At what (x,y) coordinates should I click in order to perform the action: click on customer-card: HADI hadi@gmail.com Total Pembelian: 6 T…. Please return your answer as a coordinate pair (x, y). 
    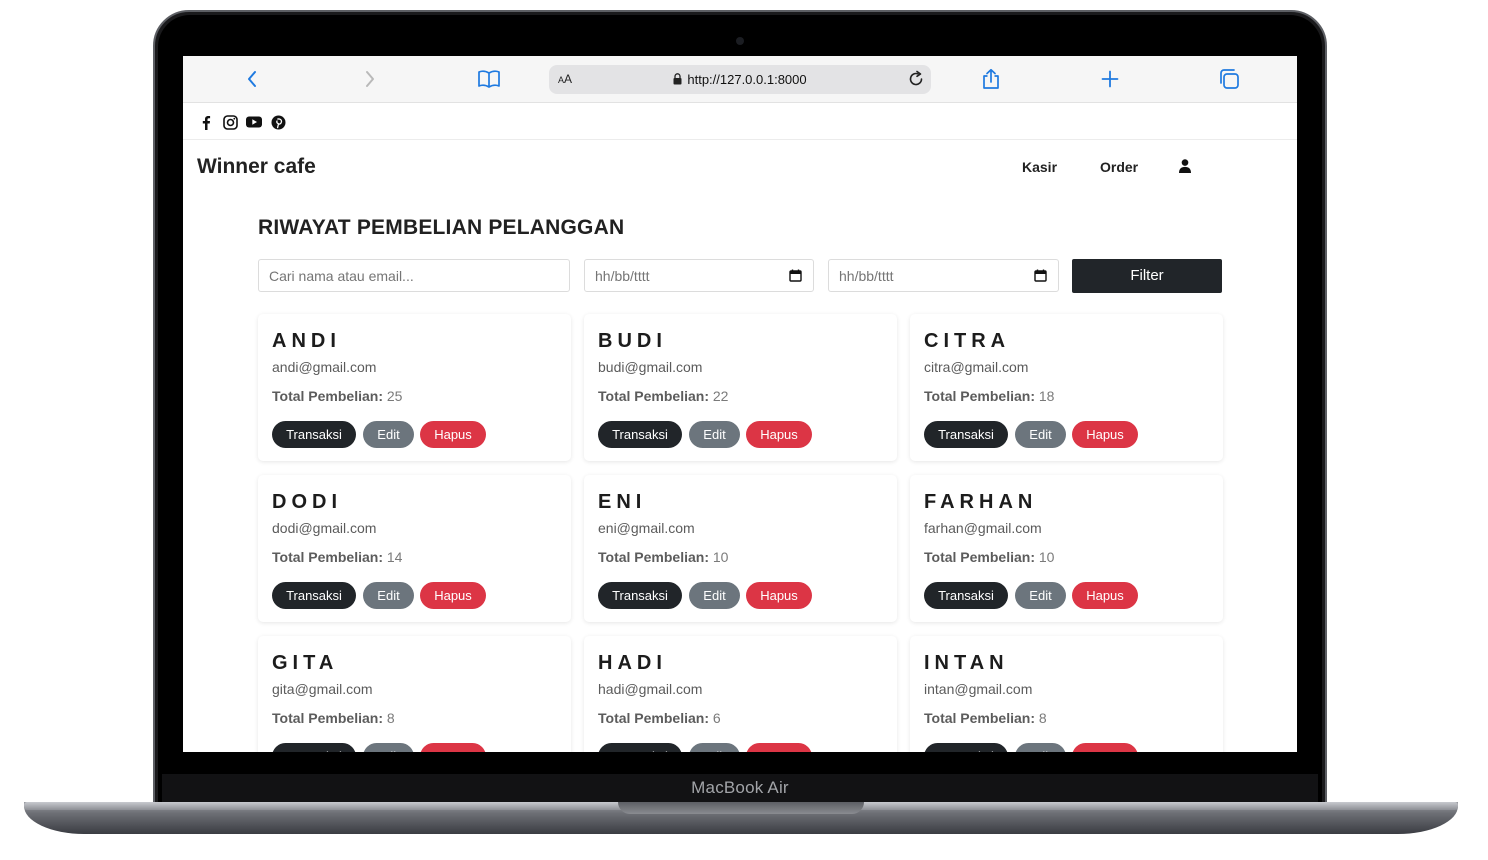
    Looking at the image, I should click on (740, 694).